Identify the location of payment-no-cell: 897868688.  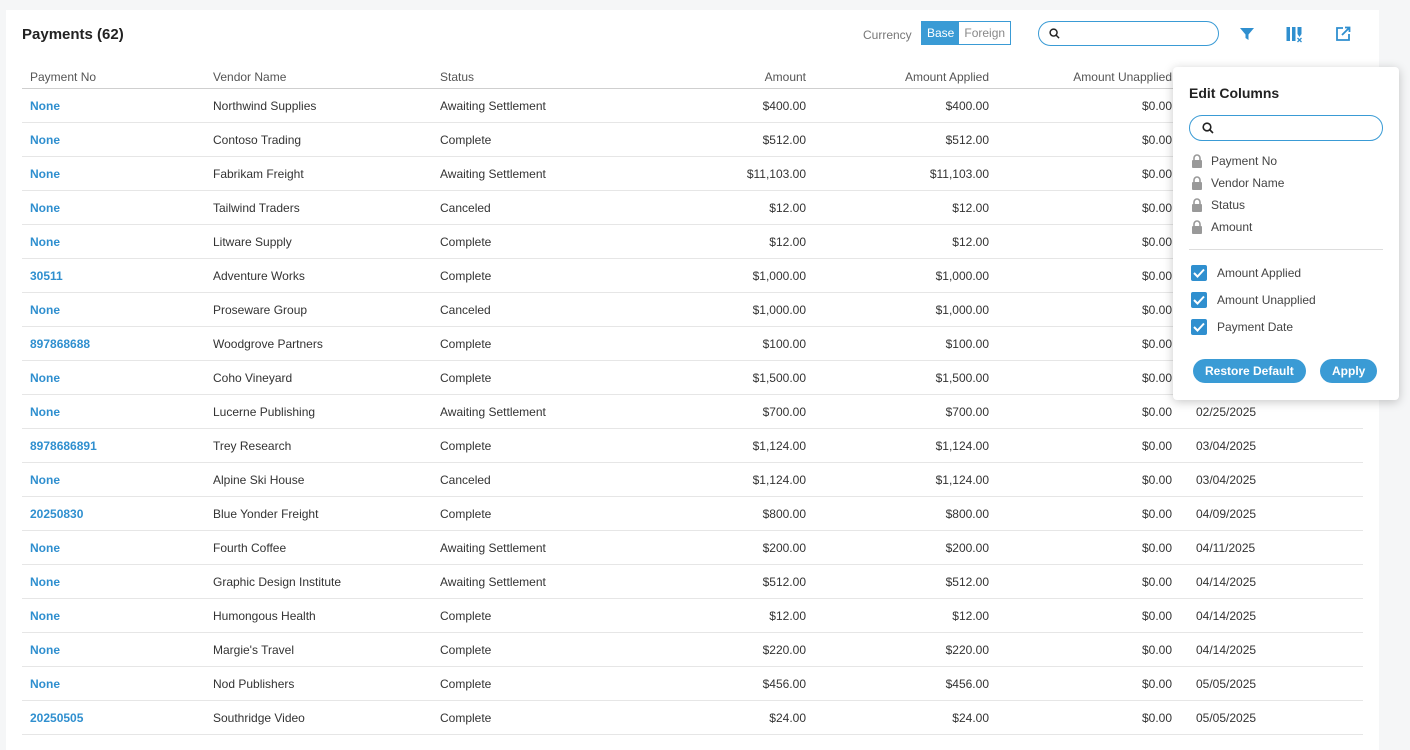
(113, 343).